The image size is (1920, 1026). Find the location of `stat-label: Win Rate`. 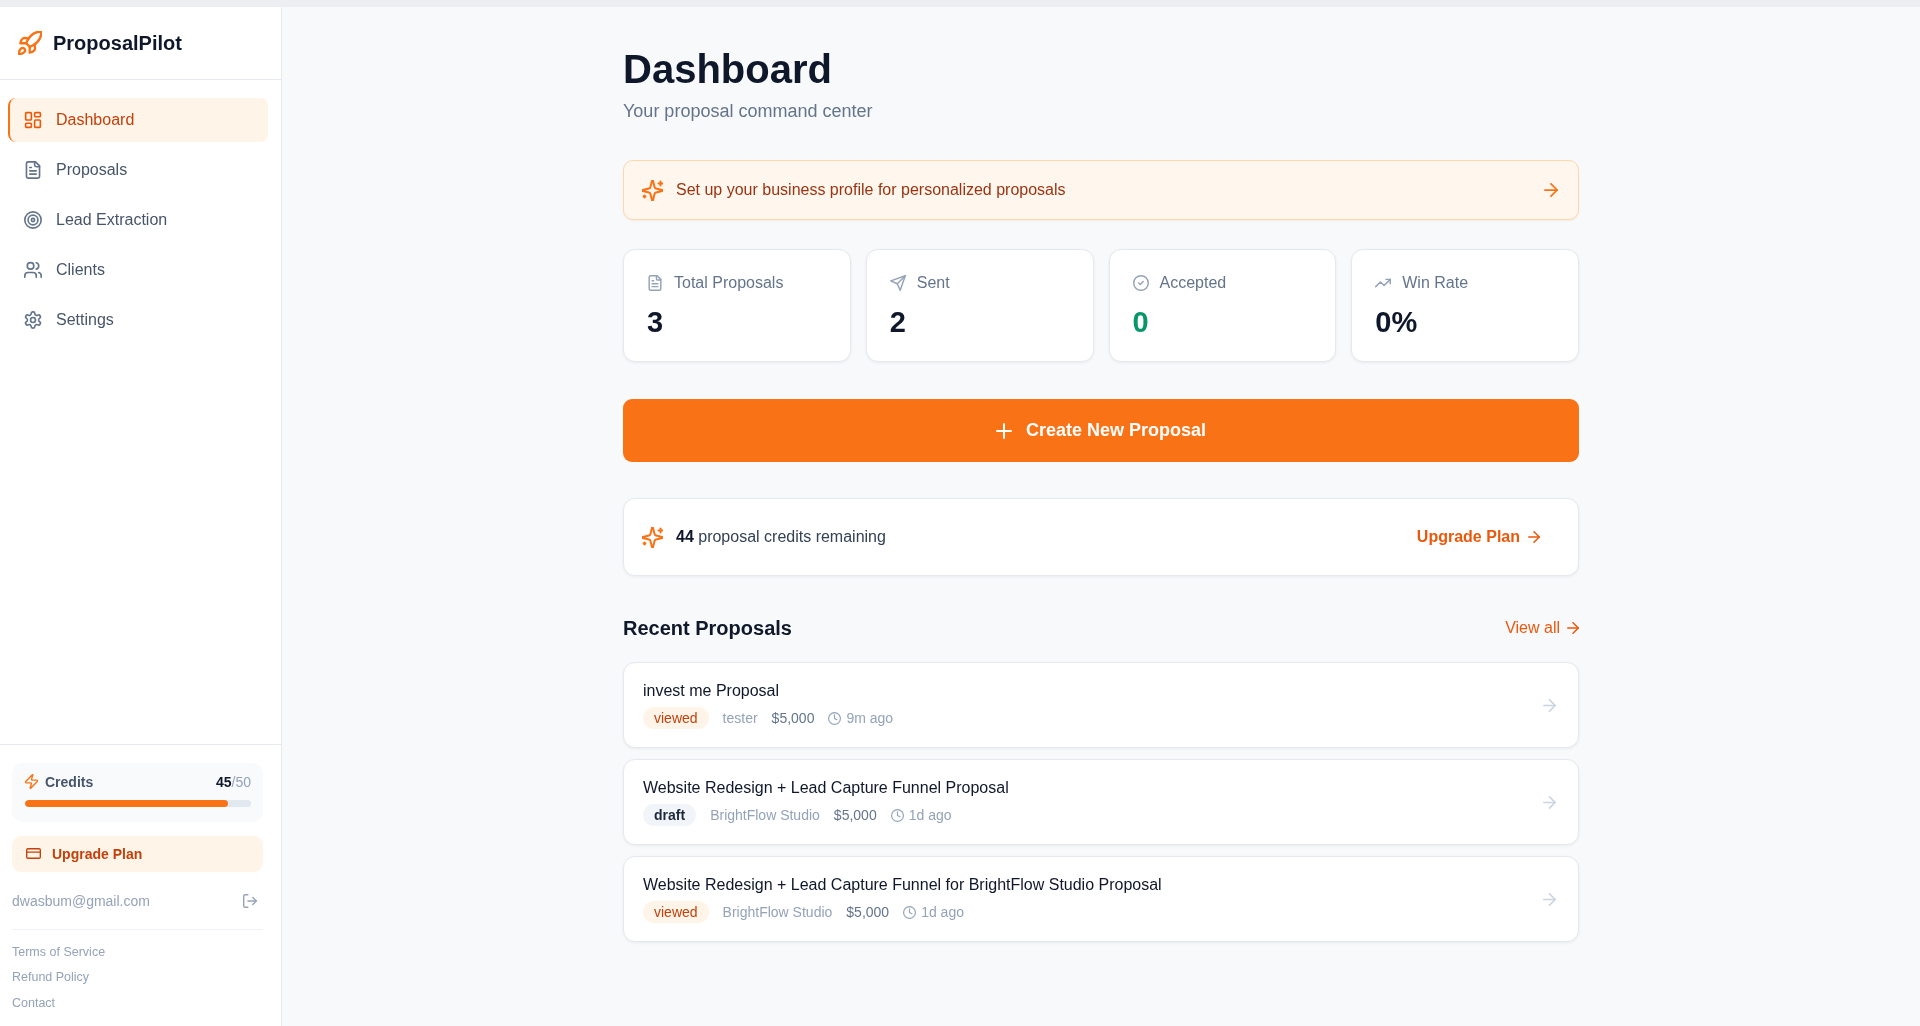

stat-label: Win Rate is located at coordinates (1435, 283).